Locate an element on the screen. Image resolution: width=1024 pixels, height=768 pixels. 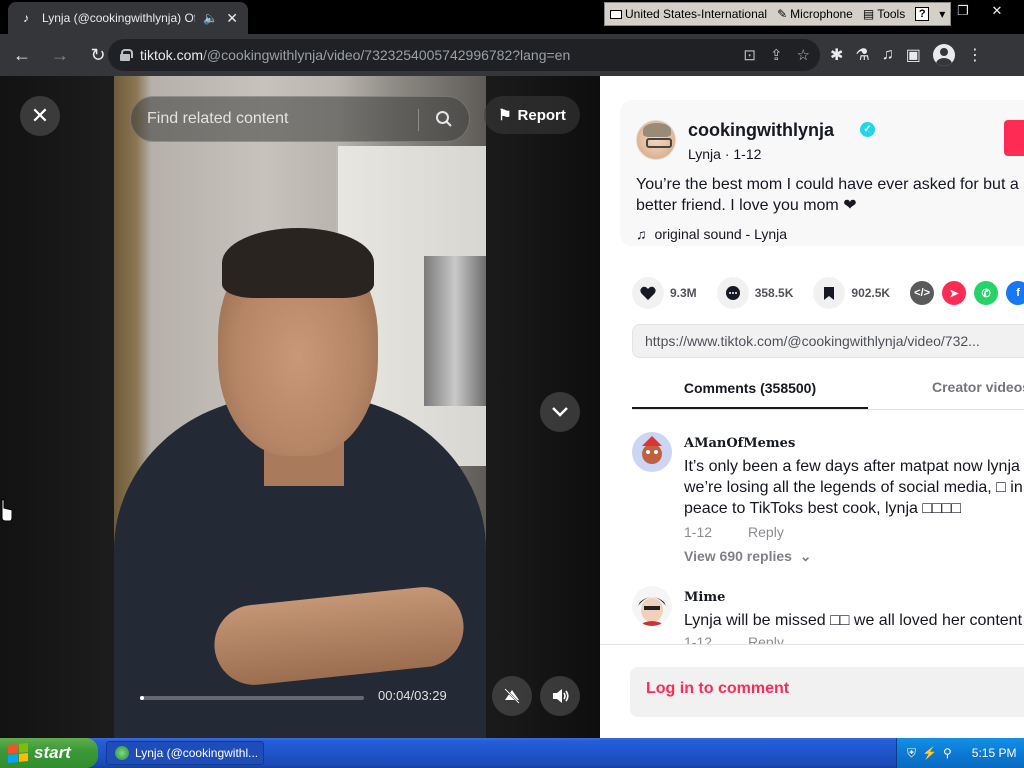
browser-tab: ♪ Lynja (@cookingwithlynja) Offi 🔈 ✕ is located at coordinates (128, 18).